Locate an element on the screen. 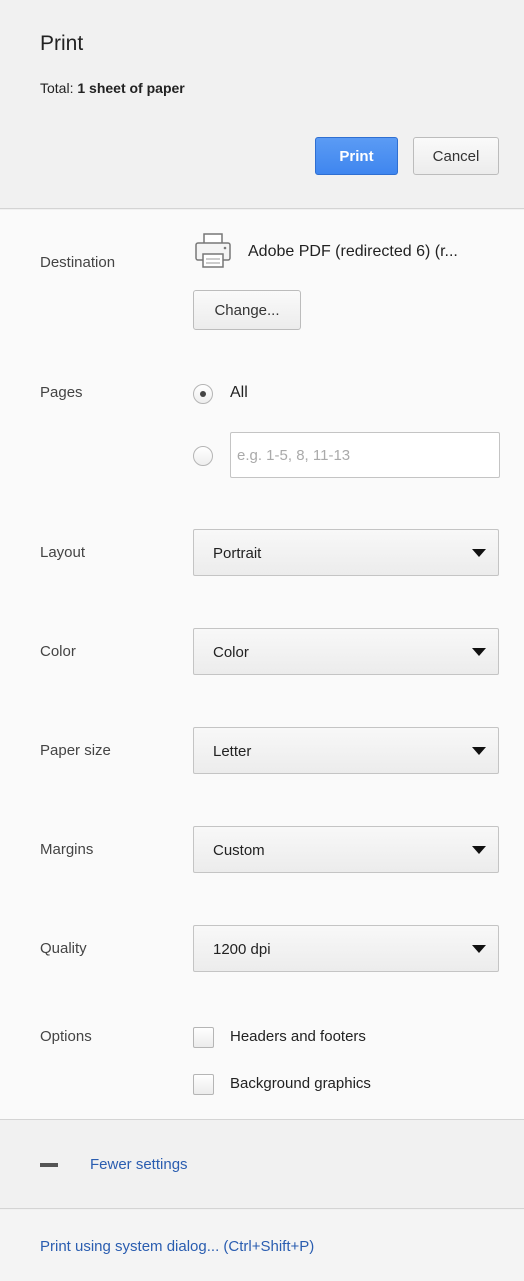 Image resolution: width=524 pixels, height=1281 pixels. layout-value: Portrait is located at coordinates (237, 553).